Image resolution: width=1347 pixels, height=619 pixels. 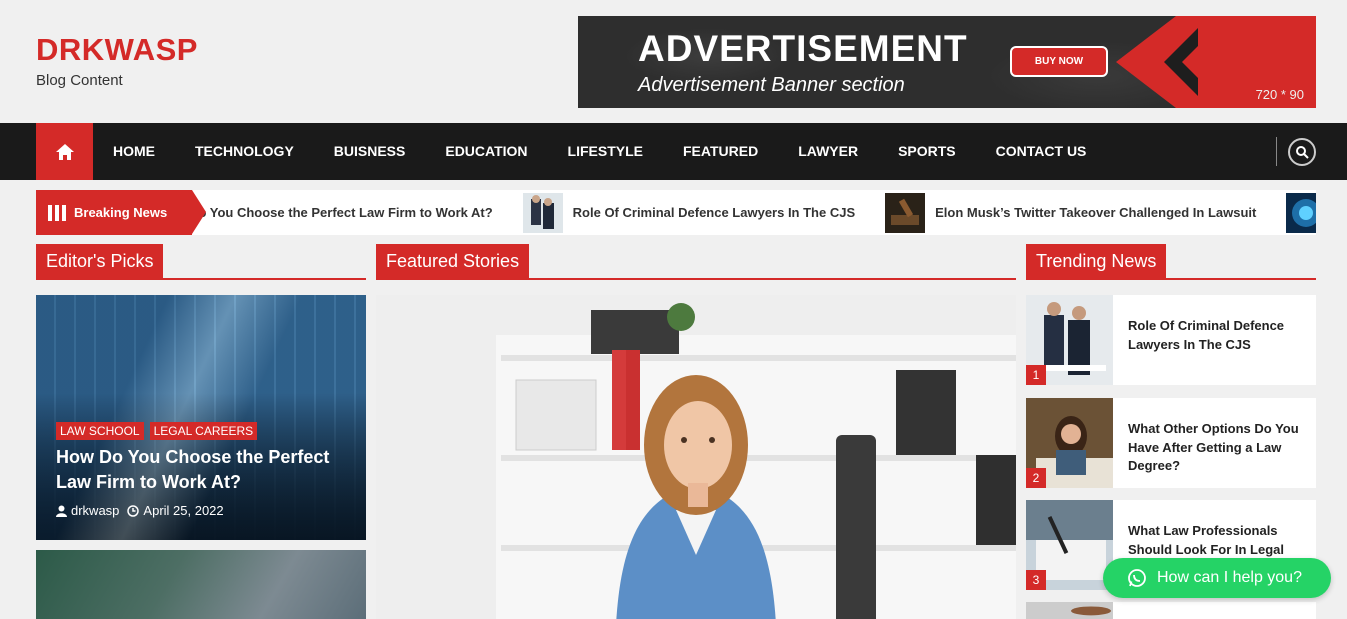 I want to click on site-brand: DRKWASP Blog Content, so click(x=117, y=60).